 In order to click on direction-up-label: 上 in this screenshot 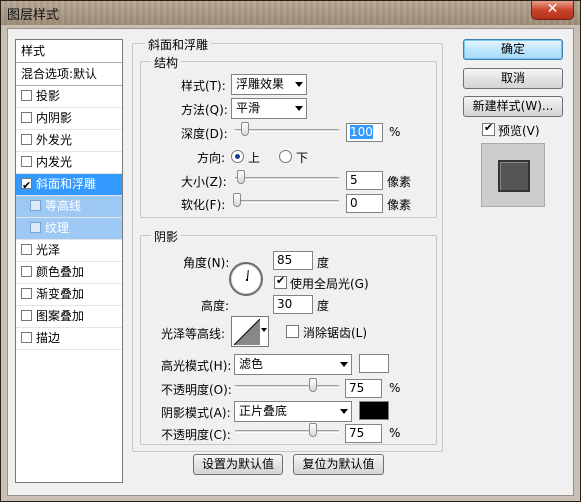, I will do `click(254, 157)`.